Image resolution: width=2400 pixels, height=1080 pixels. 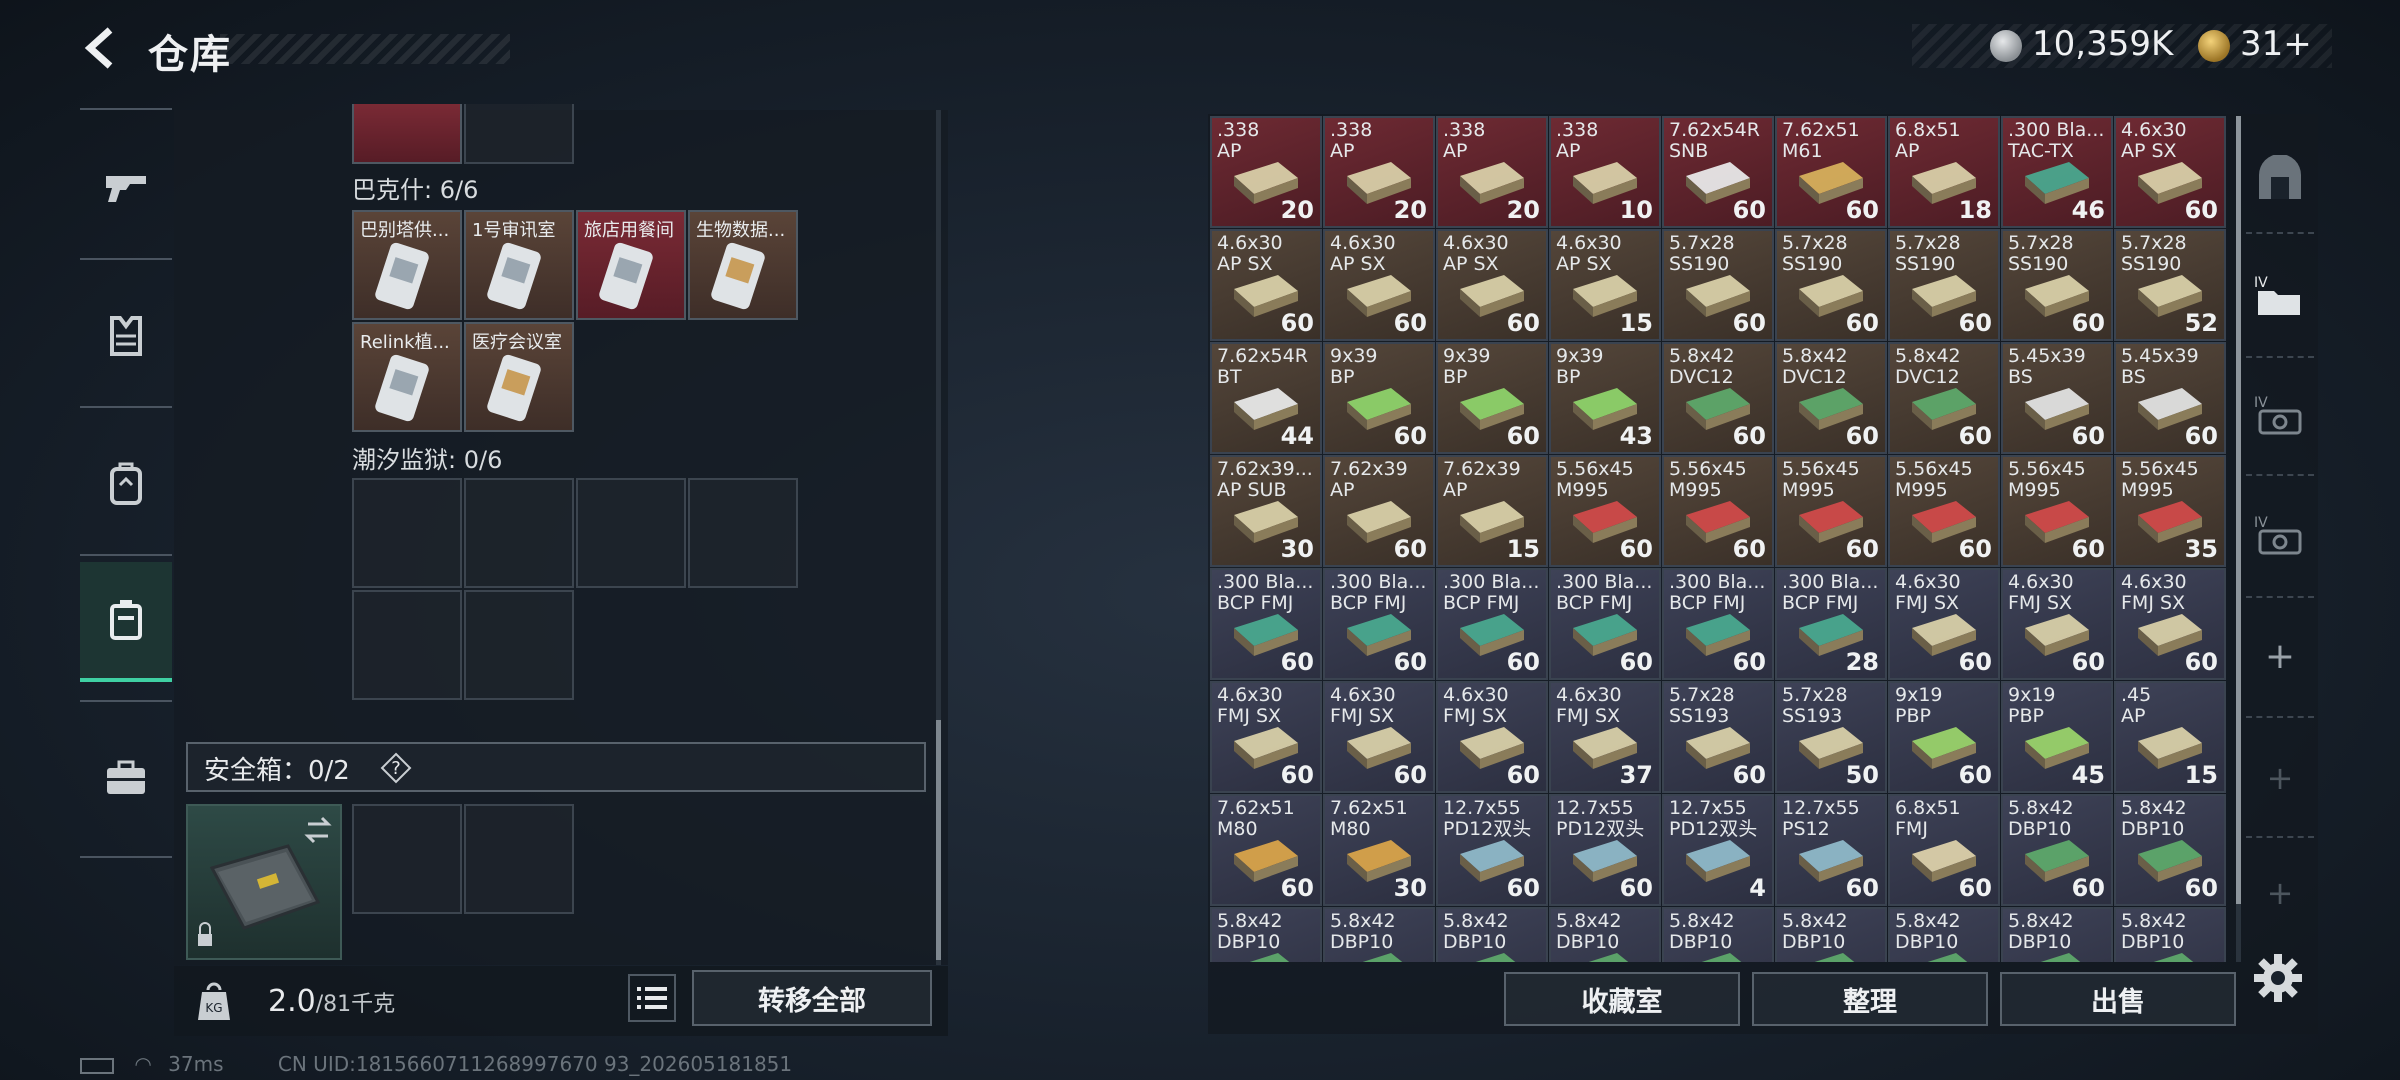 I want to click on ammo-slot: 7.62x51 M61 60, so click(x=1831, y=172).